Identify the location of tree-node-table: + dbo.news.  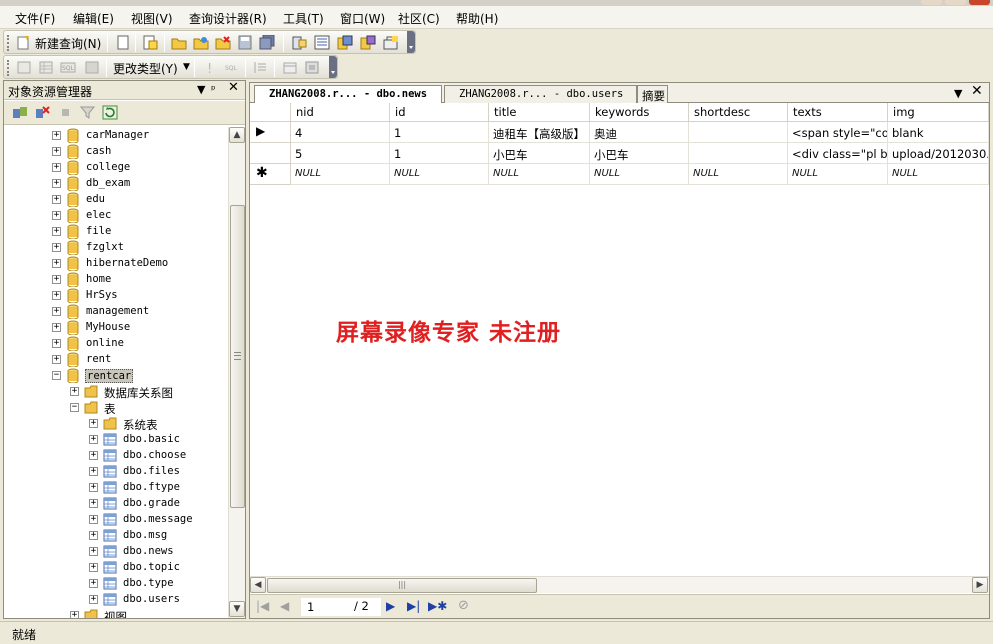
(156, 552).